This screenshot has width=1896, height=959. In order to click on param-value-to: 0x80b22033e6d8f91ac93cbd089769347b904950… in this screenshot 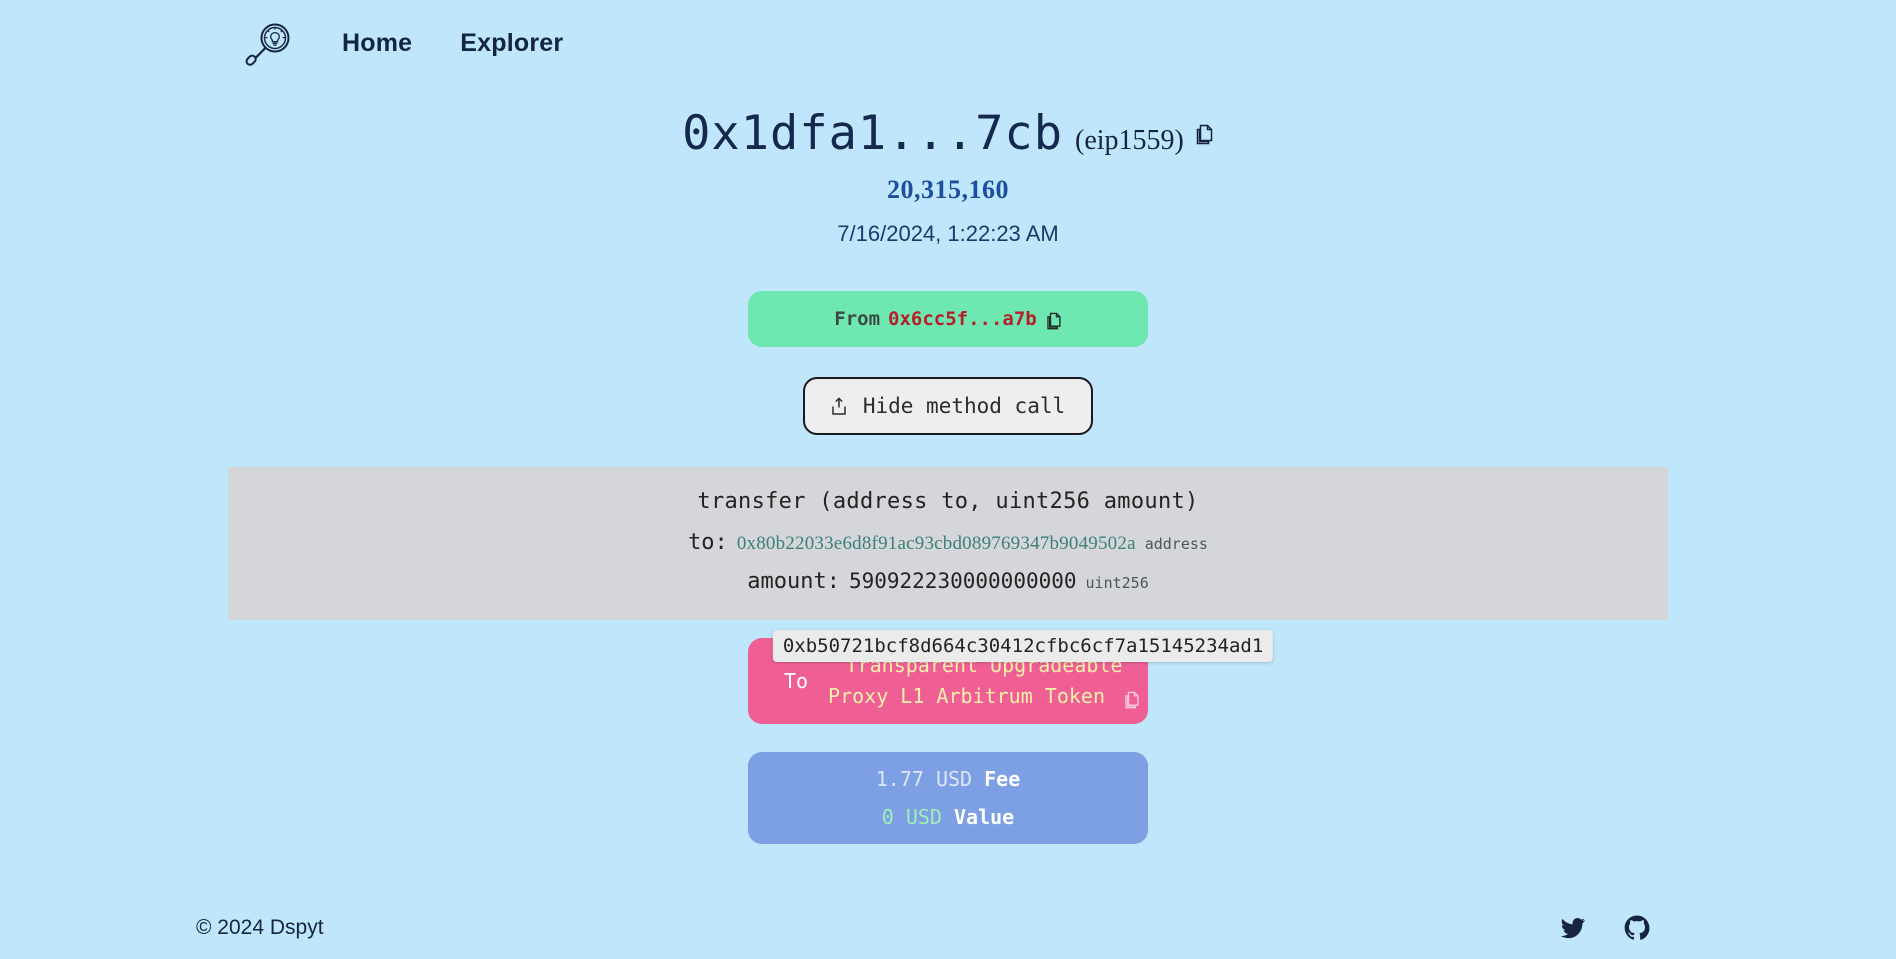, I will do `click(936, 543)`.